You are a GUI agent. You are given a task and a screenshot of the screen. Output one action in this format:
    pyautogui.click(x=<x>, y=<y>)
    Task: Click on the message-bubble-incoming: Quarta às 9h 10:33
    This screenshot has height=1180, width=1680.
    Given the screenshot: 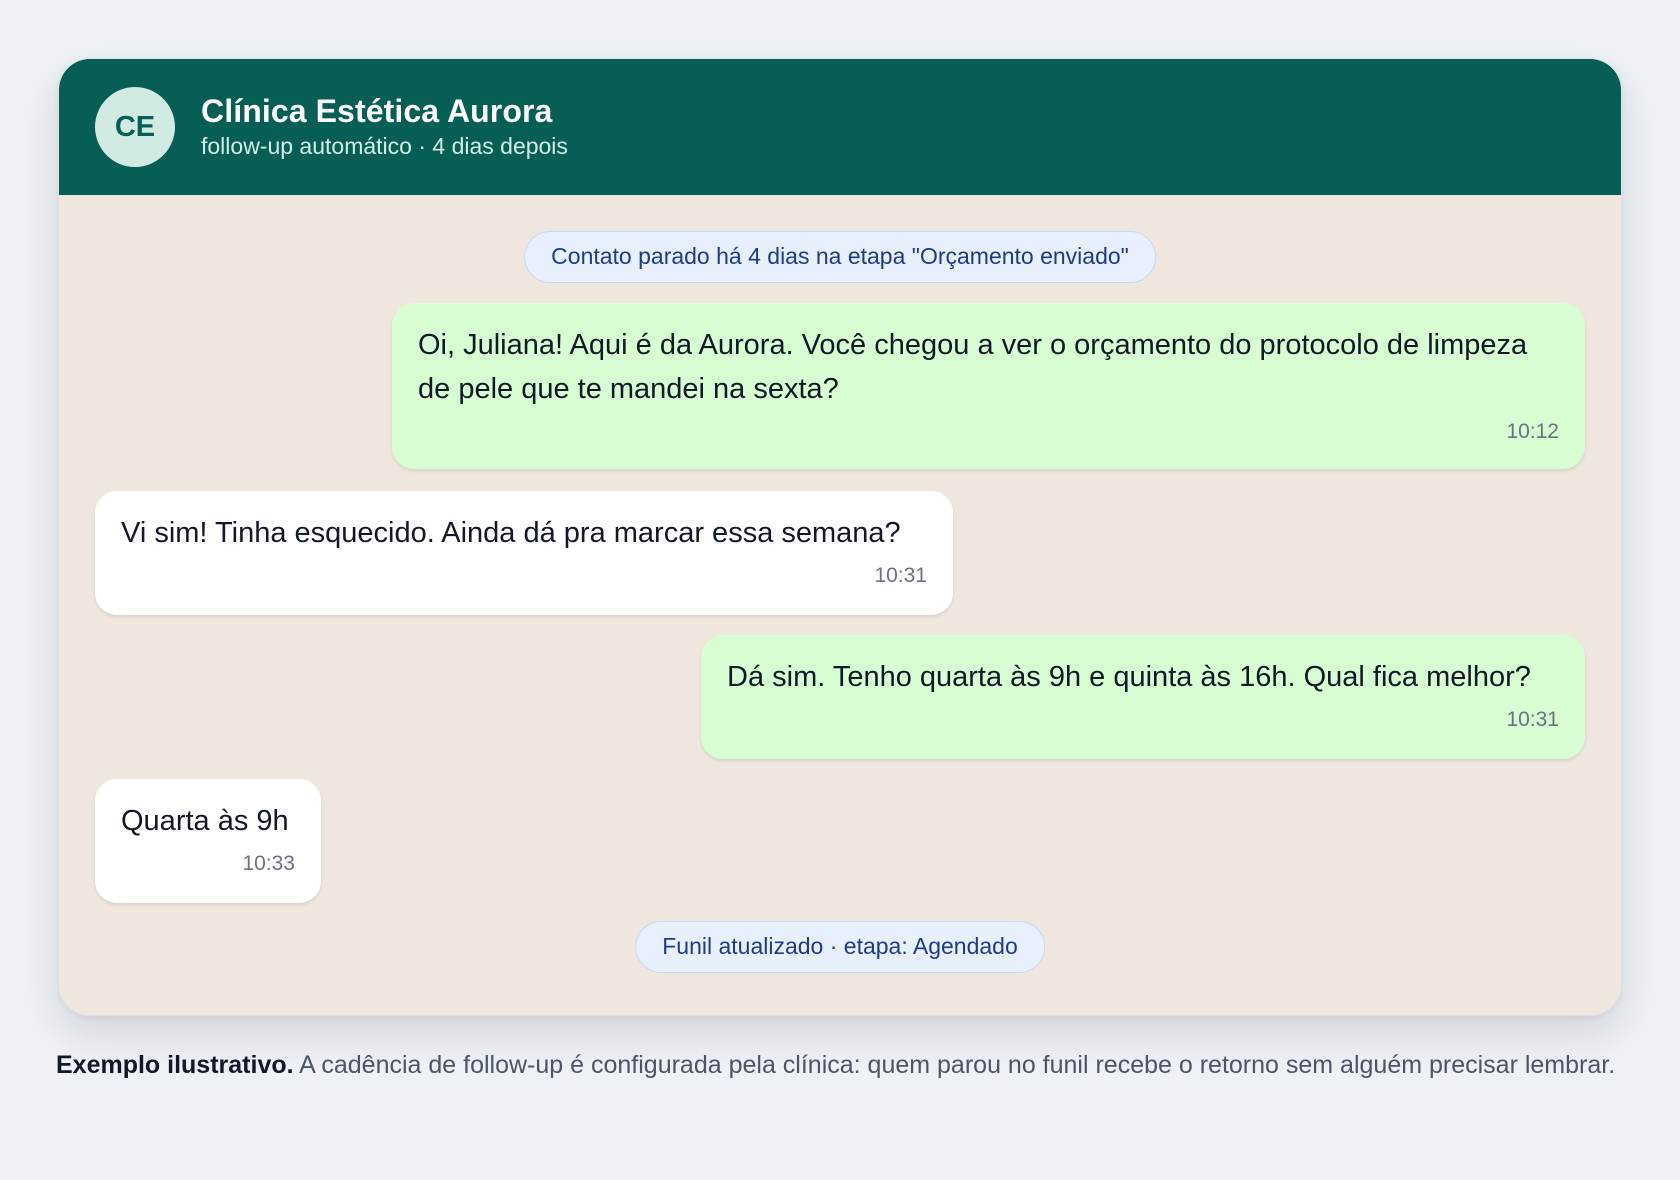 What is the action you would take?
    pyautogui.click(x=208, y=841)
    